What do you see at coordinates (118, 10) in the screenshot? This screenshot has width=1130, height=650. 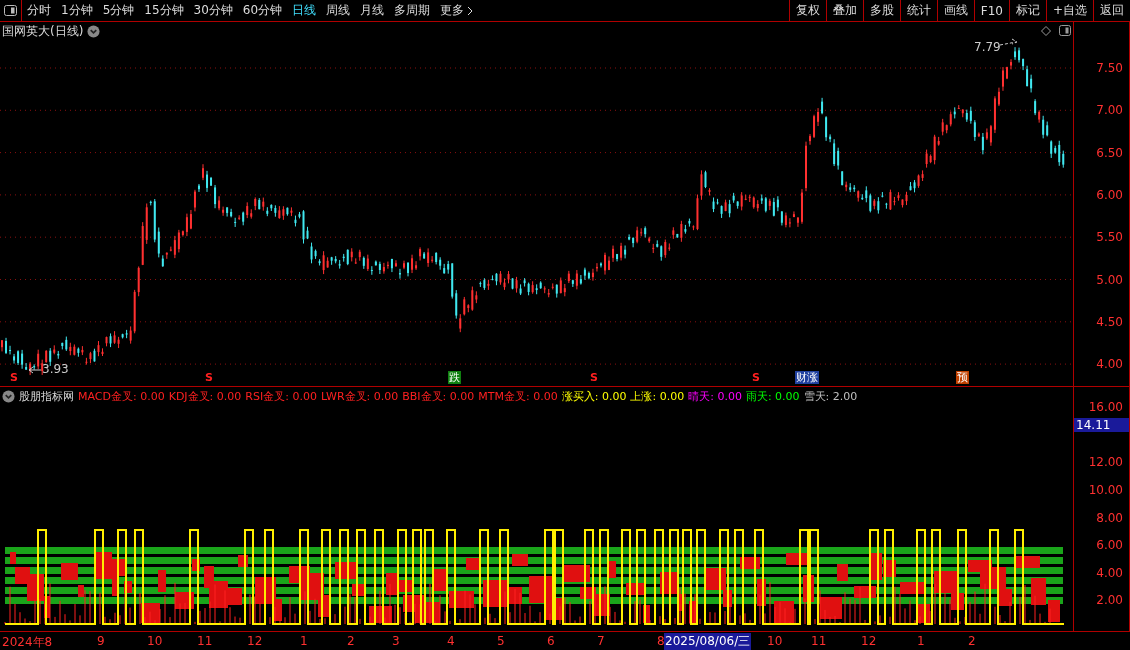 I see `period-tab: 5分钟` at bounding box center [118, 10].